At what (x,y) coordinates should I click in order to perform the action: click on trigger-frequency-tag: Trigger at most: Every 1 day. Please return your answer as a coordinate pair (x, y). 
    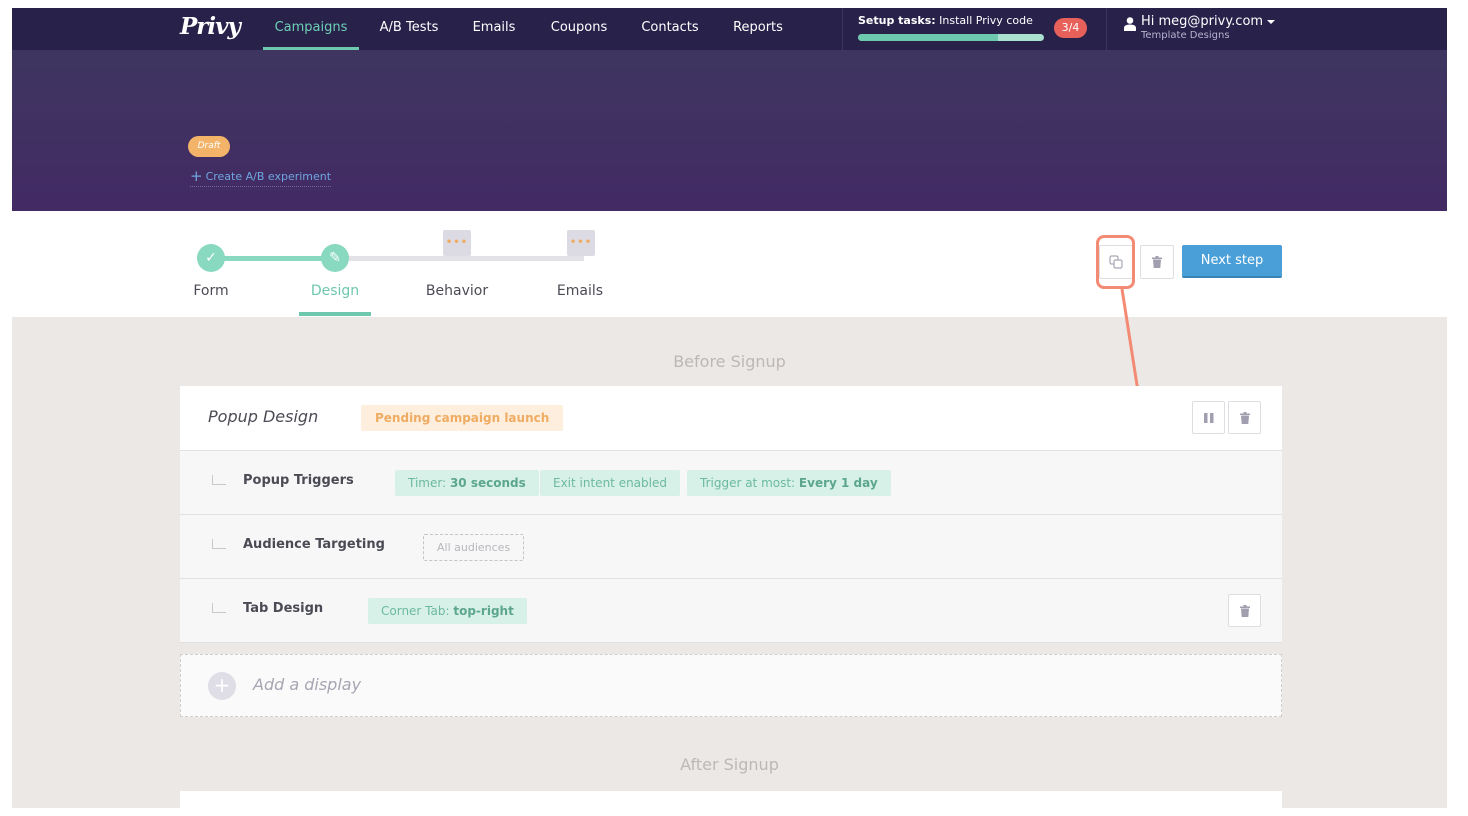
    Looking at the image, I should click on (789, 483).